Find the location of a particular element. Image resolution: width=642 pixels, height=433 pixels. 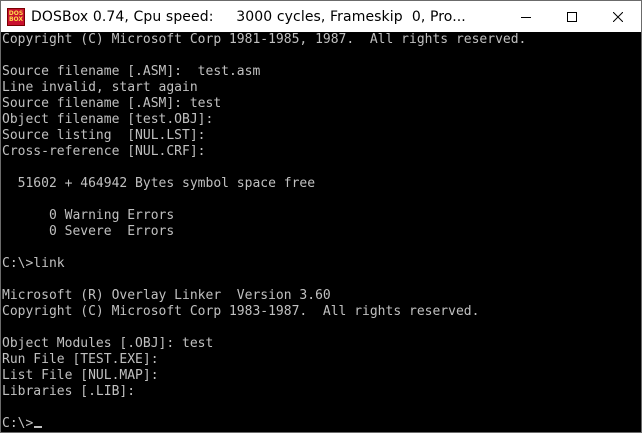

close-button is located at coordinates (618, 16).